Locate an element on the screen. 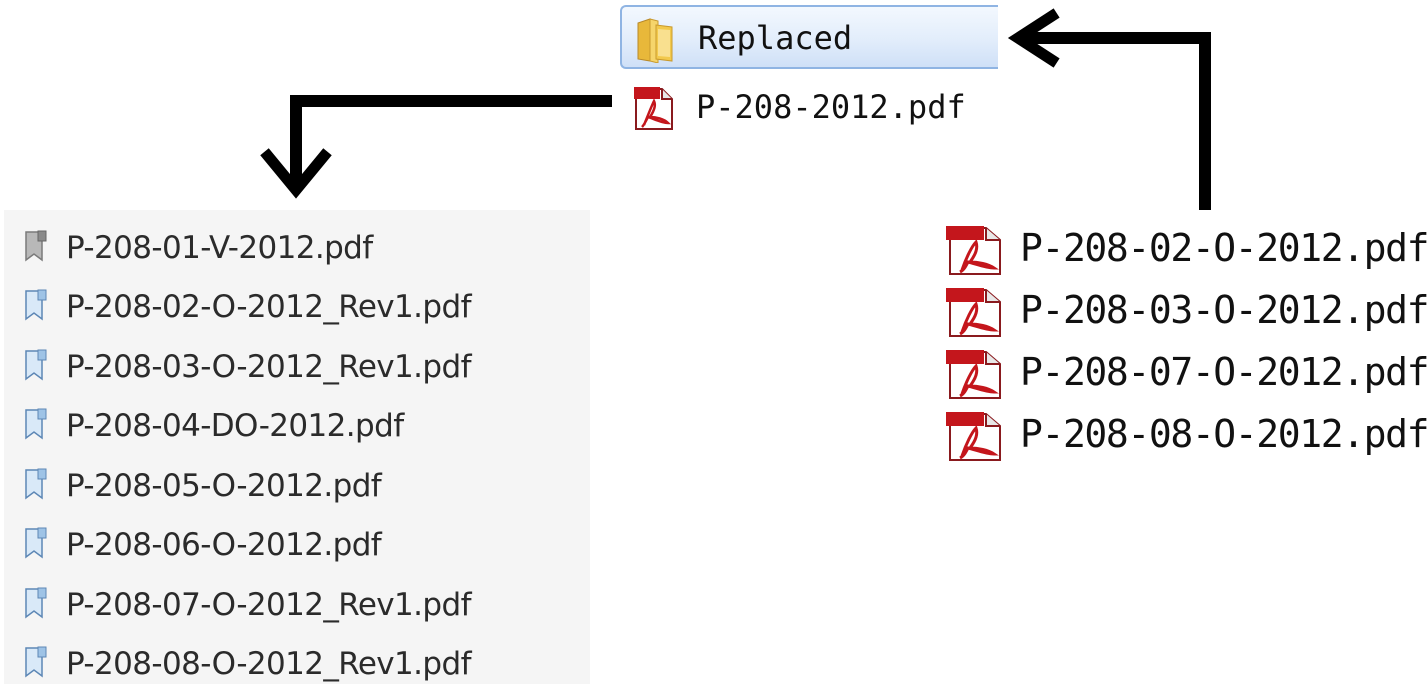 This screenshot has height=684, width=1427. bookmark-gray-icon is located at coordinates (36, 246).